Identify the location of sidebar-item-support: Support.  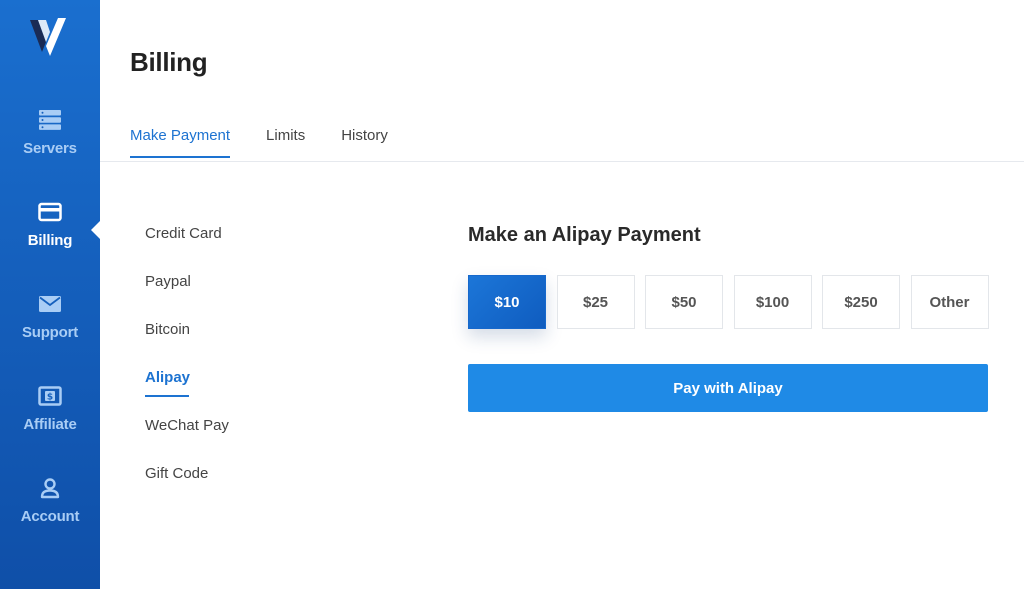
(50, 332).